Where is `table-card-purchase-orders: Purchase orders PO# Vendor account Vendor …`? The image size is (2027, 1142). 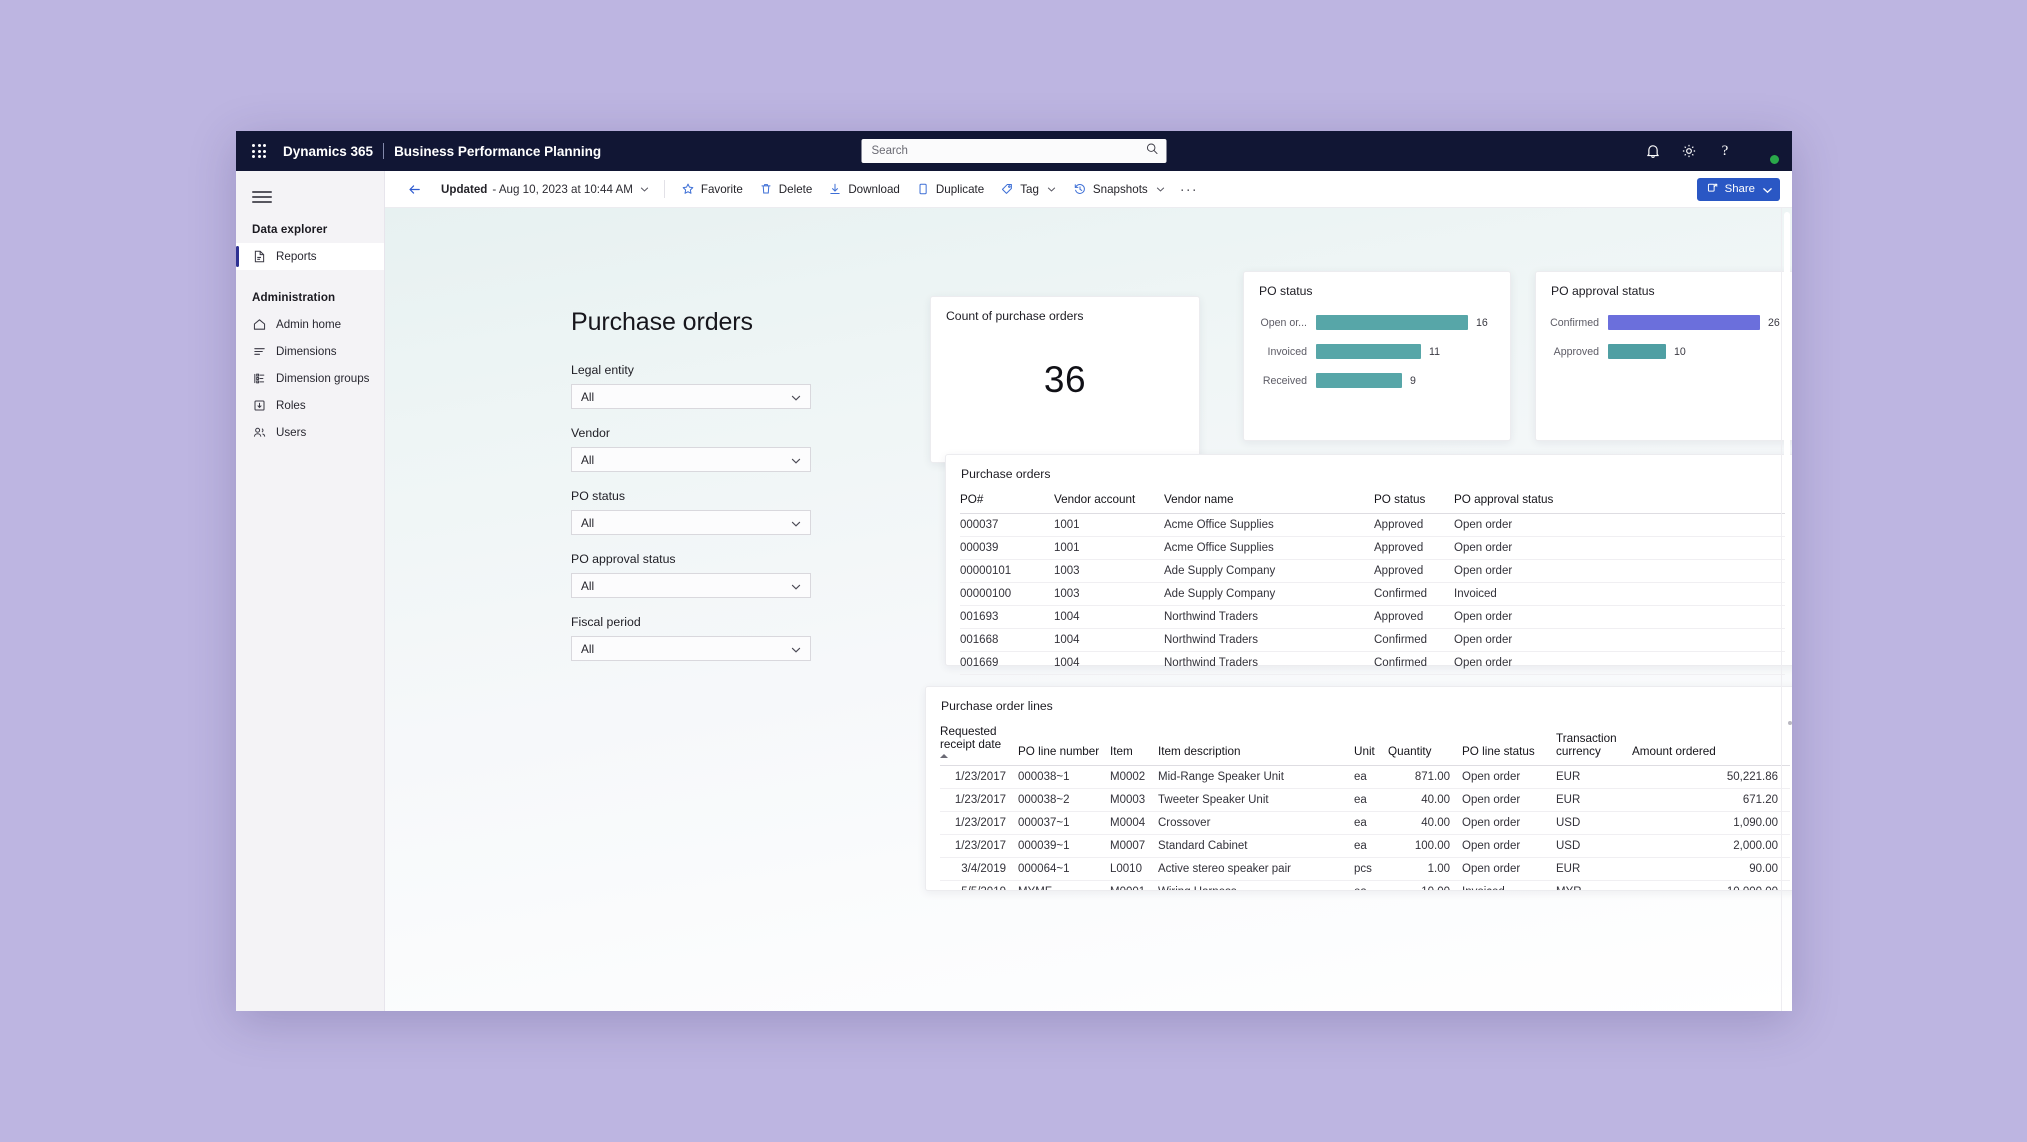
table-card-purchase-orders: Purchase orders PO# Vendor account Vendor … is located at coordinates (1368, 564).